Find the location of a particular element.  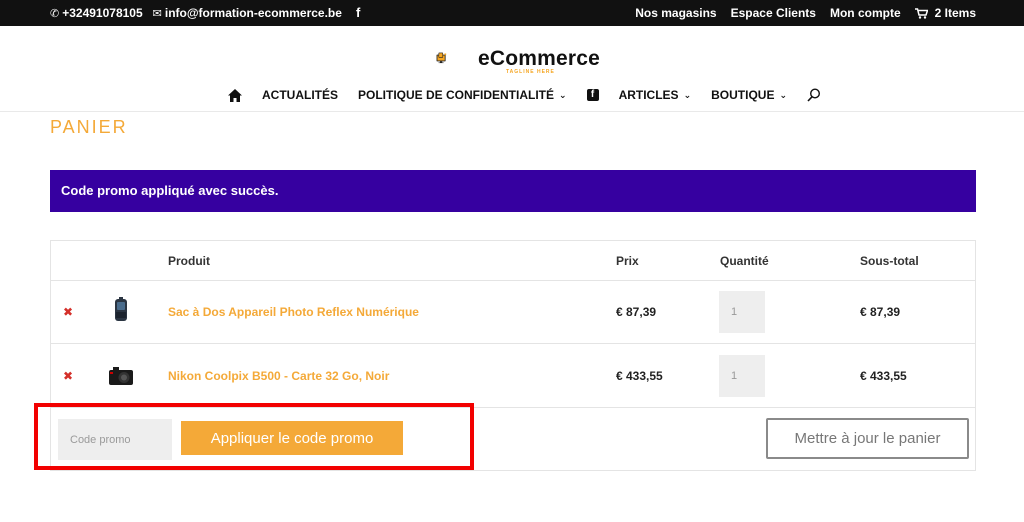

highlight-box is located at coordinates (254, 436).